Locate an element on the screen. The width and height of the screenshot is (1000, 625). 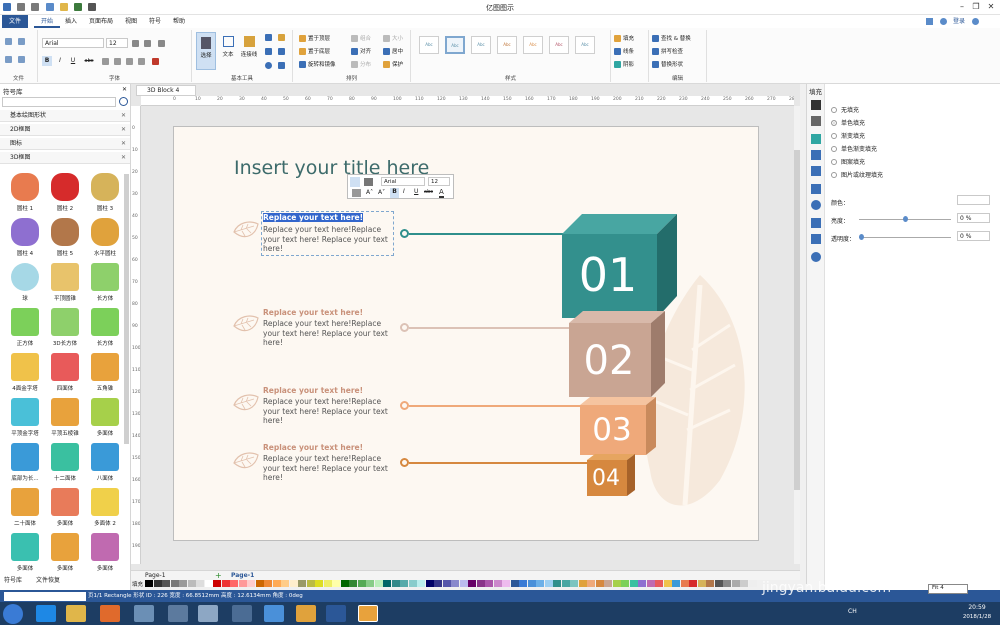
spell-check-button: 拼写检查 is located at coordinates (667, 51).